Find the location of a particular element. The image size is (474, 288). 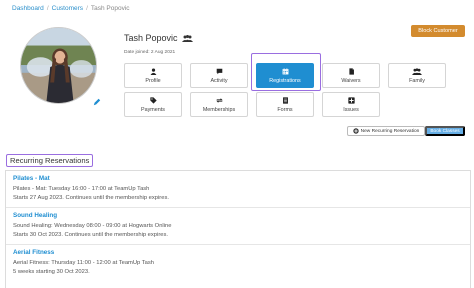

plus-square-icon is located at coordinates (351, 100).